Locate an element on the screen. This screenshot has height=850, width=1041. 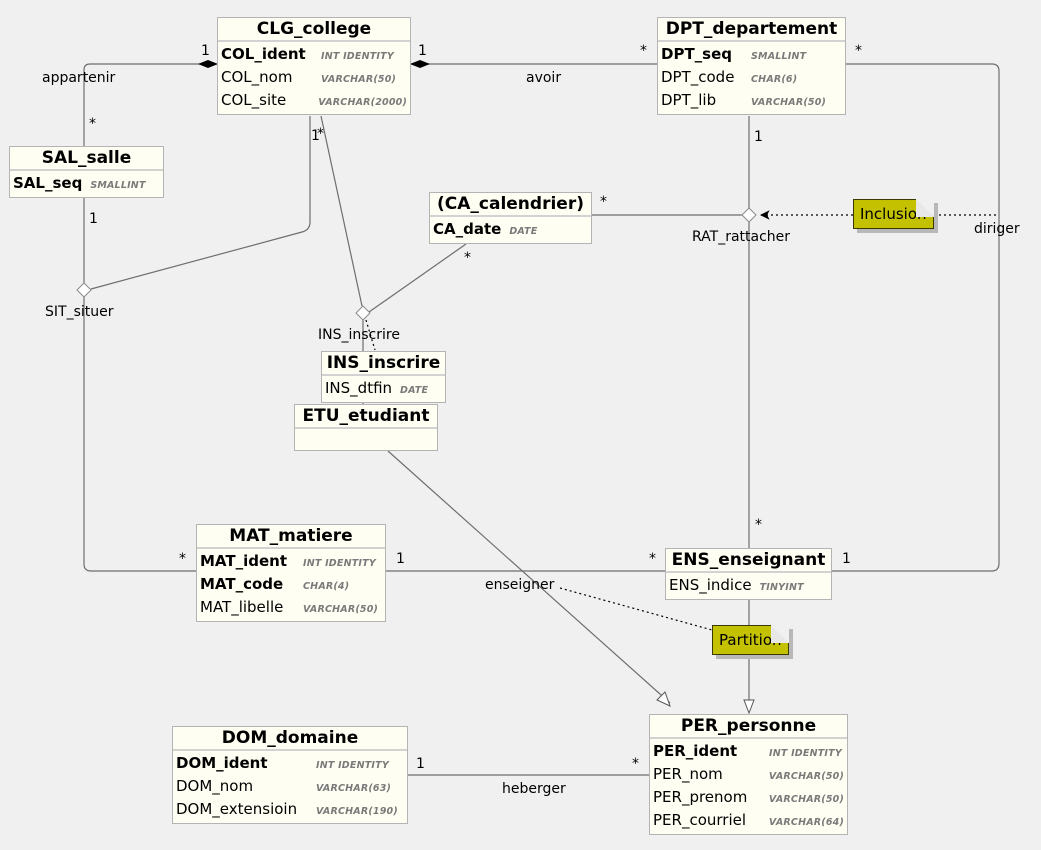
field-name: DOM_nom is located at coordinates (215, 786).